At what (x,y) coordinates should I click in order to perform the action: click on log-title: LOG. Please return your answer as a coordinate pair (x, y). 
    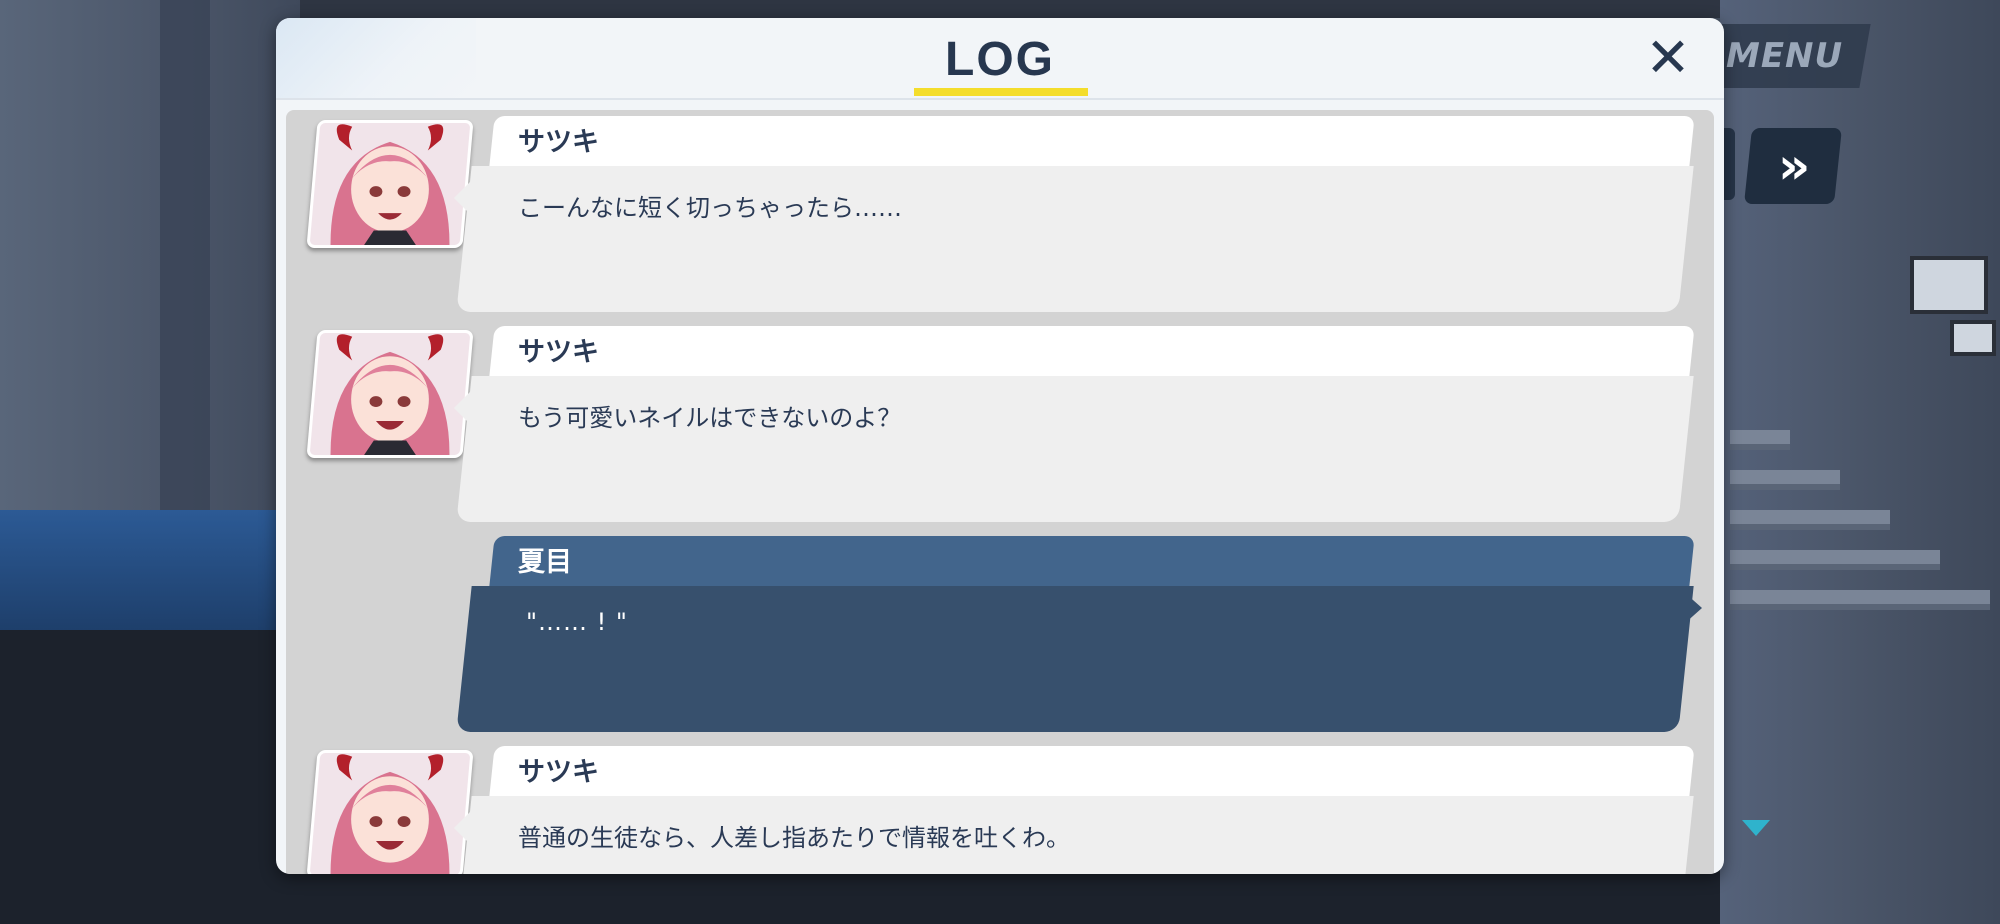
    Looking at the image, I should click on (1000, 59).